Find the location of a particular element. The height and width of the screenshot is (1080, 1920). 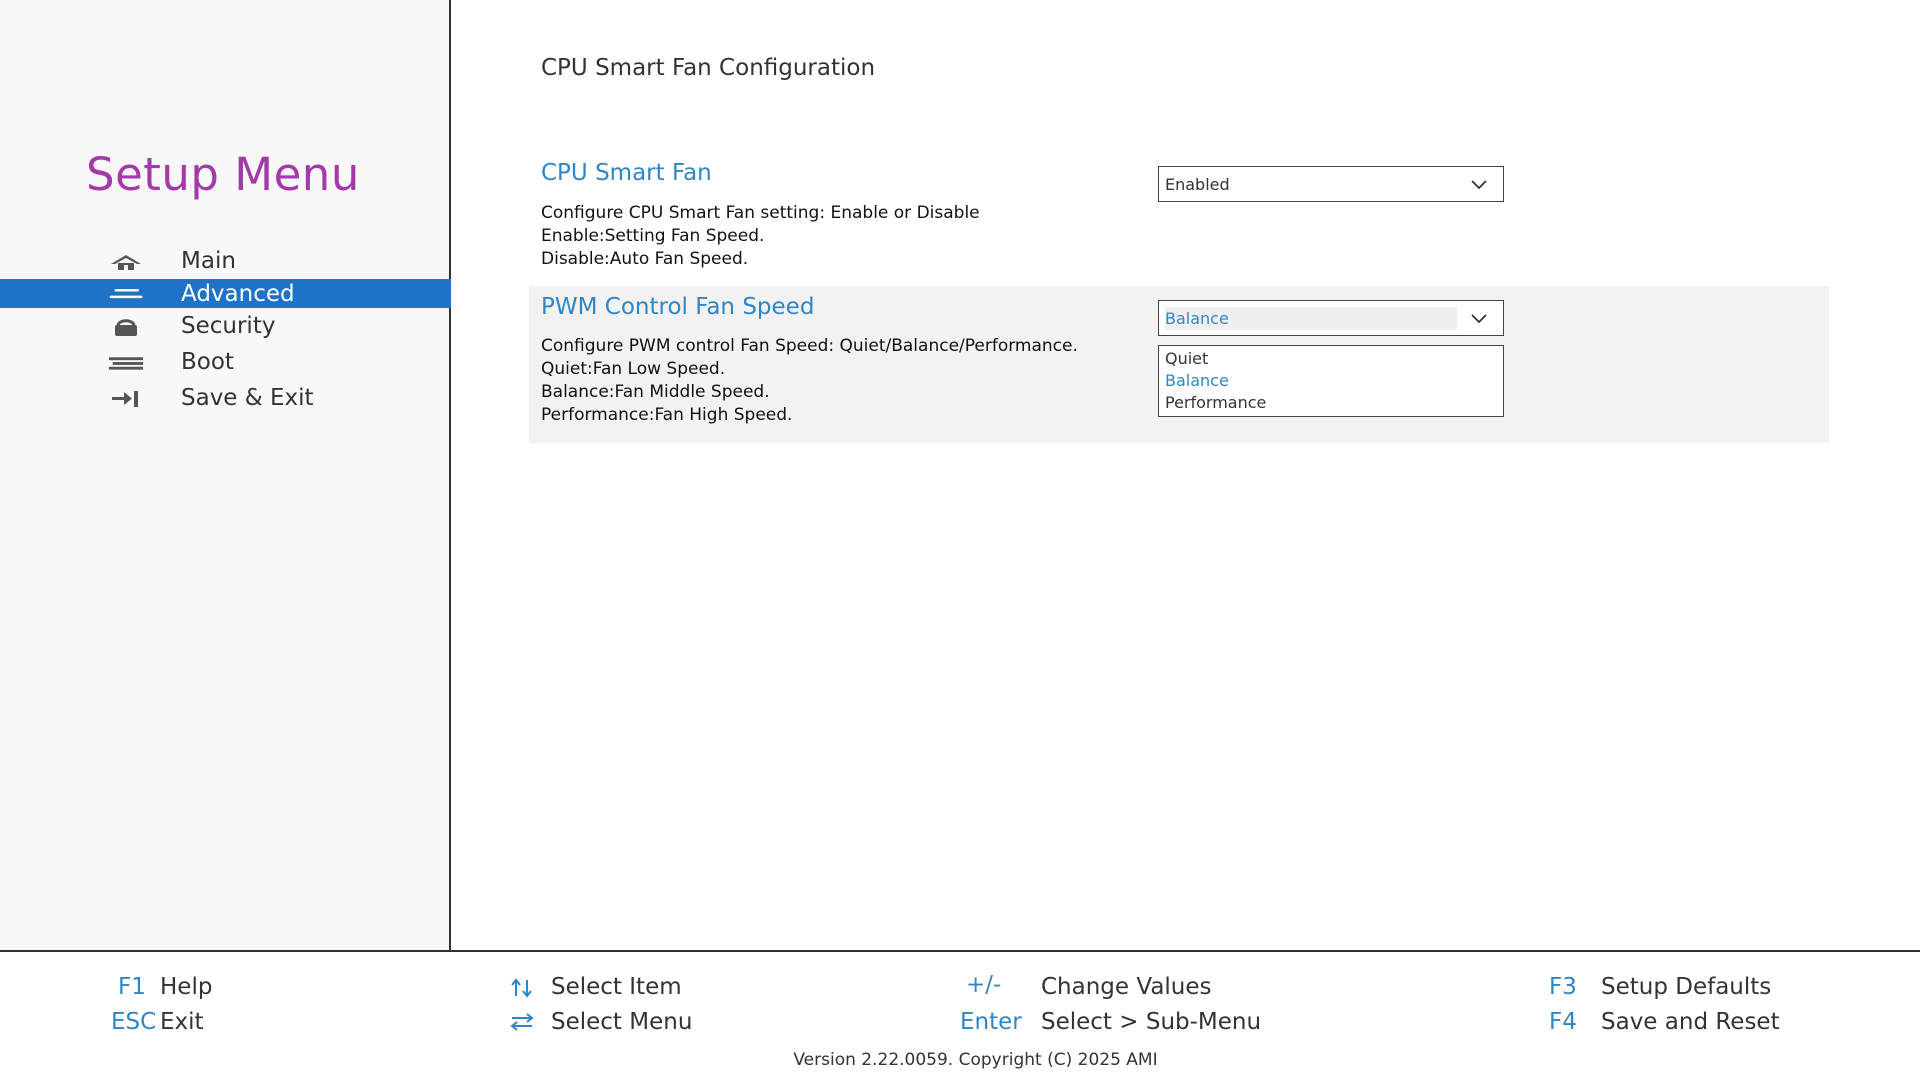

description-line: Disable:Auto Fan Speed. is located at coordinates (760, 259).